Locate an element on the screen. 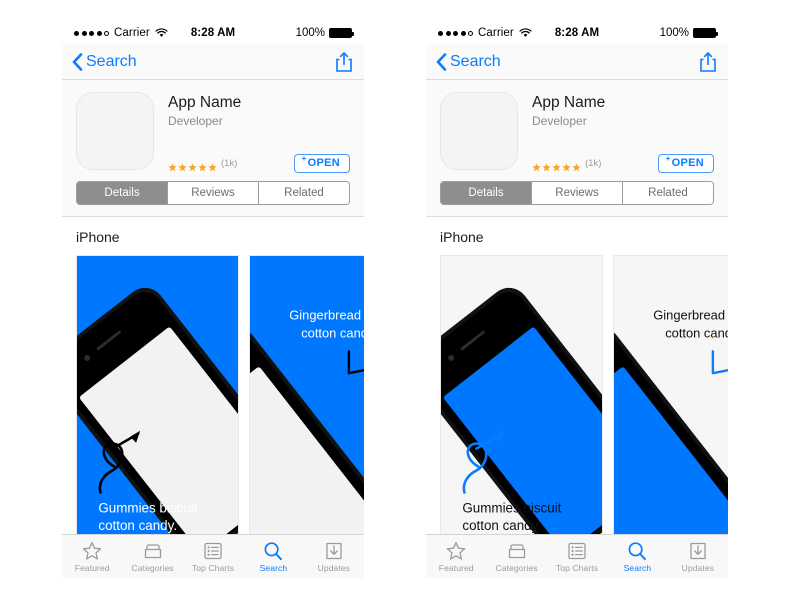  tab-updates-label: Updates is located at coordinates (333, 567).